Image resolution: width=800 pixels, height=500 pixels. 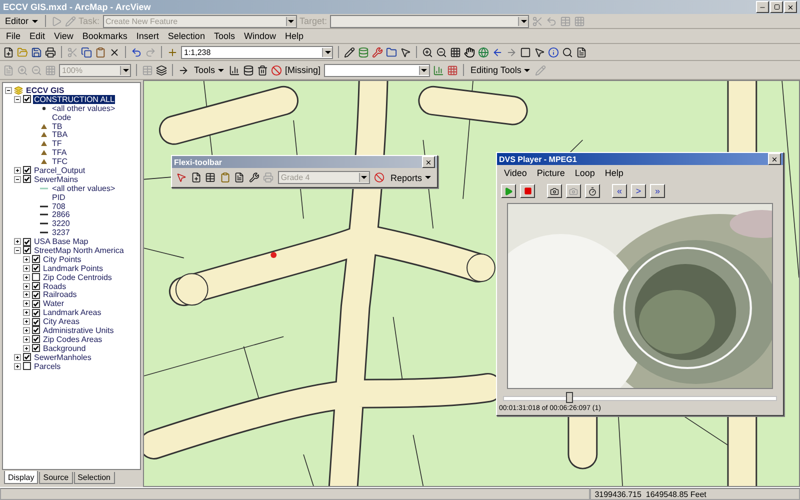 What do you see at coordinates (45, 90) in the screenshot?
I see `layer-name: ECCV GIS` at bounding box center [45, 90].